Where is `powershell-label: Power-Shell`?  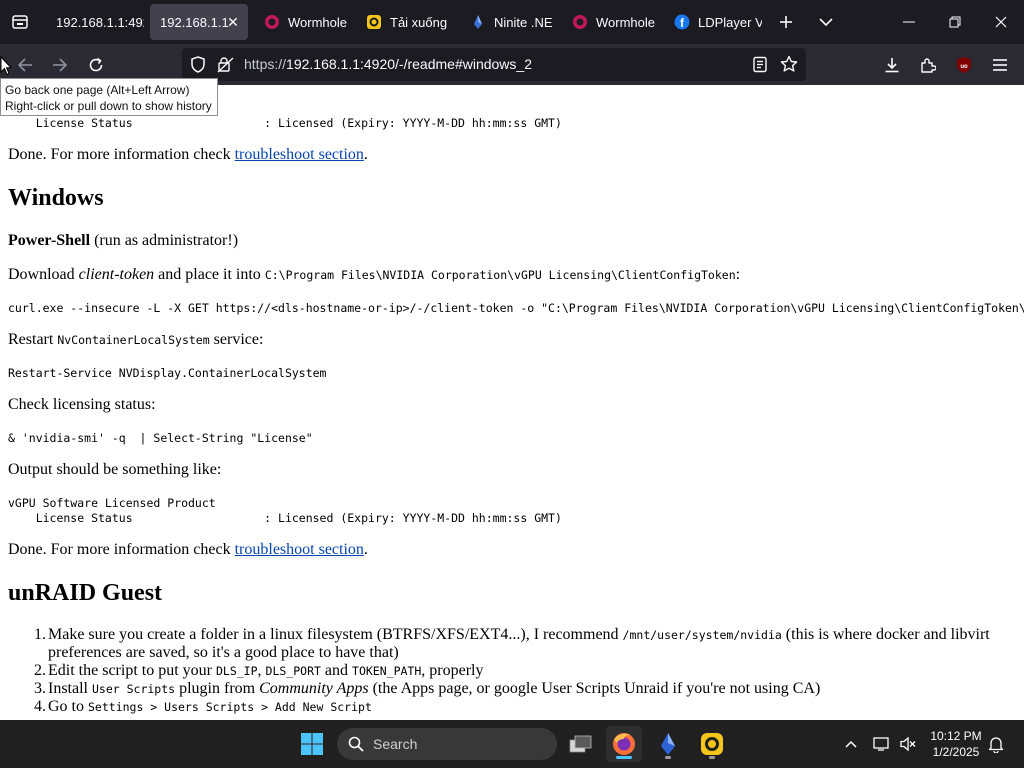
powershell-label: Power-Shell is located at coordinates (49, 240).